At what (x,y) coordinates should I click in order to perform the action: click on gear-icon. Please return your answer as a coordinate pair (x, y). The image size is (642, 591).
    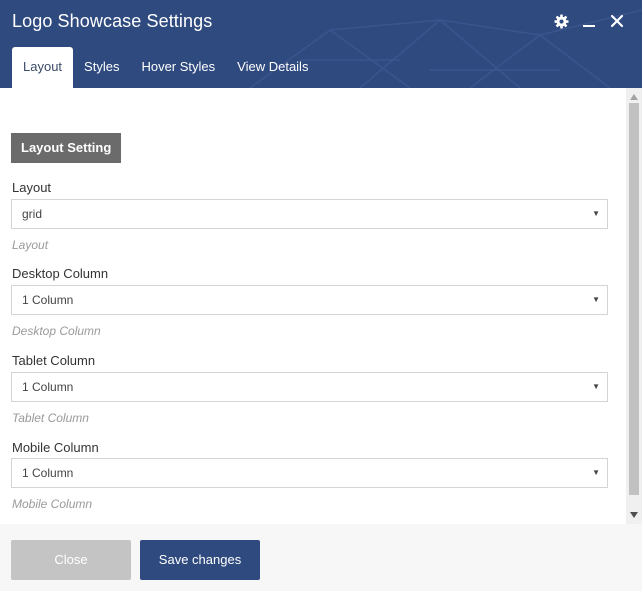
    Looking at the image, I should click on (561, 21).